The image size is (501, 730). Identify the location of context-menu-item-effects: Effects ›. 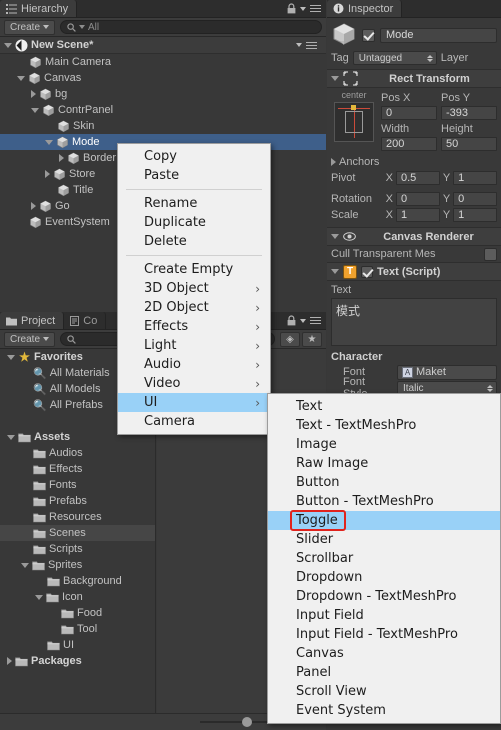
(194, 326).